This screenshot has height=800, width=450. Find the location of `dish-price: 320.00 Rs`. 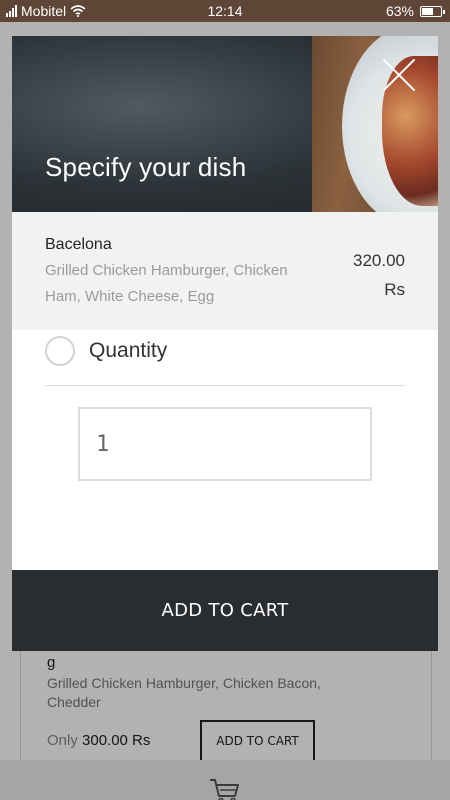

dish-price: 320.00 Rs is located at coordinates (379, 275).